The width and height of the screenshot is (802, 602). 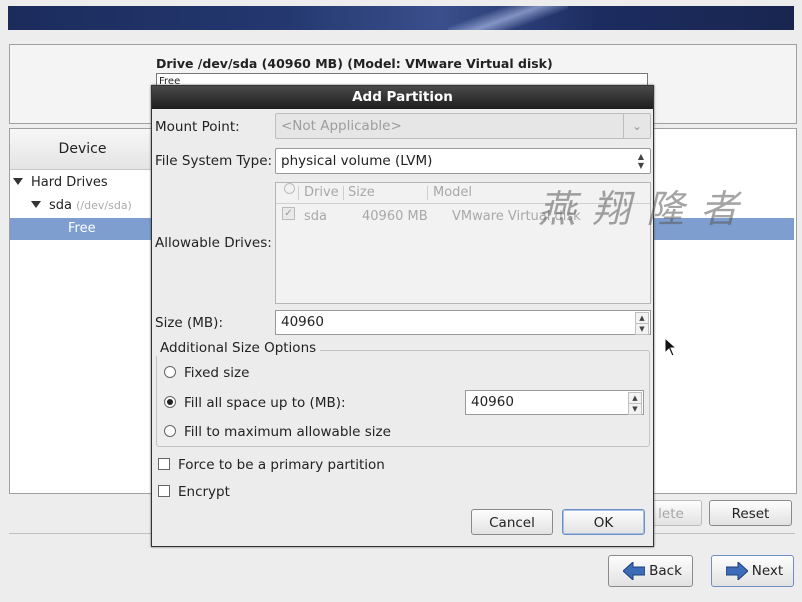 I want to click on checkbox-force-primary, so click(x=164, y=464).